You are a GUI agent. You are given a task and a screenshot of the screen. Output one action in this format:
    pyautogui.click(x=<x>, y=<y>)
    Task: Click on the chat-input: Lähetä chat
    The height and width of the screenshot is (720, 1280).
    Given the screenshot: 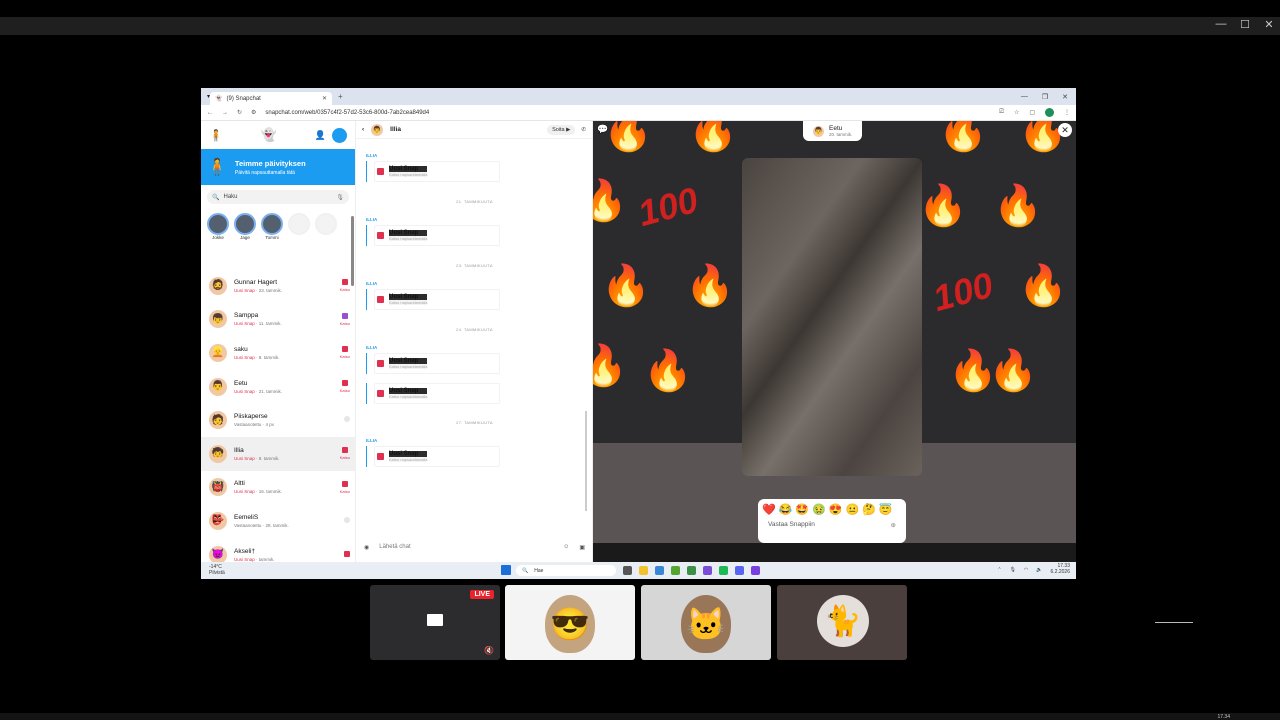 What is the action you would take?
    pyautogui.click(x=466, y=547)
    